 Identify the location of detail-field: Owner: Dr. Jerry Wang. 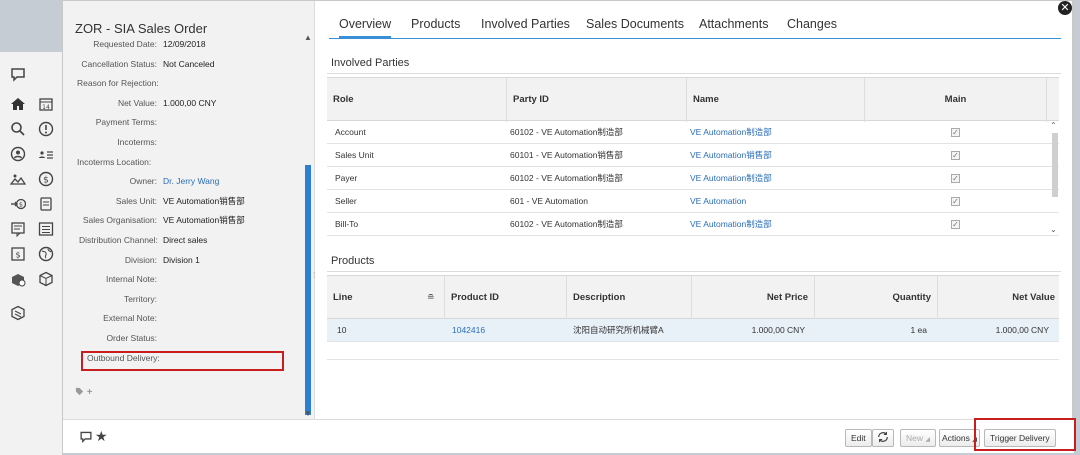
(188, 181).